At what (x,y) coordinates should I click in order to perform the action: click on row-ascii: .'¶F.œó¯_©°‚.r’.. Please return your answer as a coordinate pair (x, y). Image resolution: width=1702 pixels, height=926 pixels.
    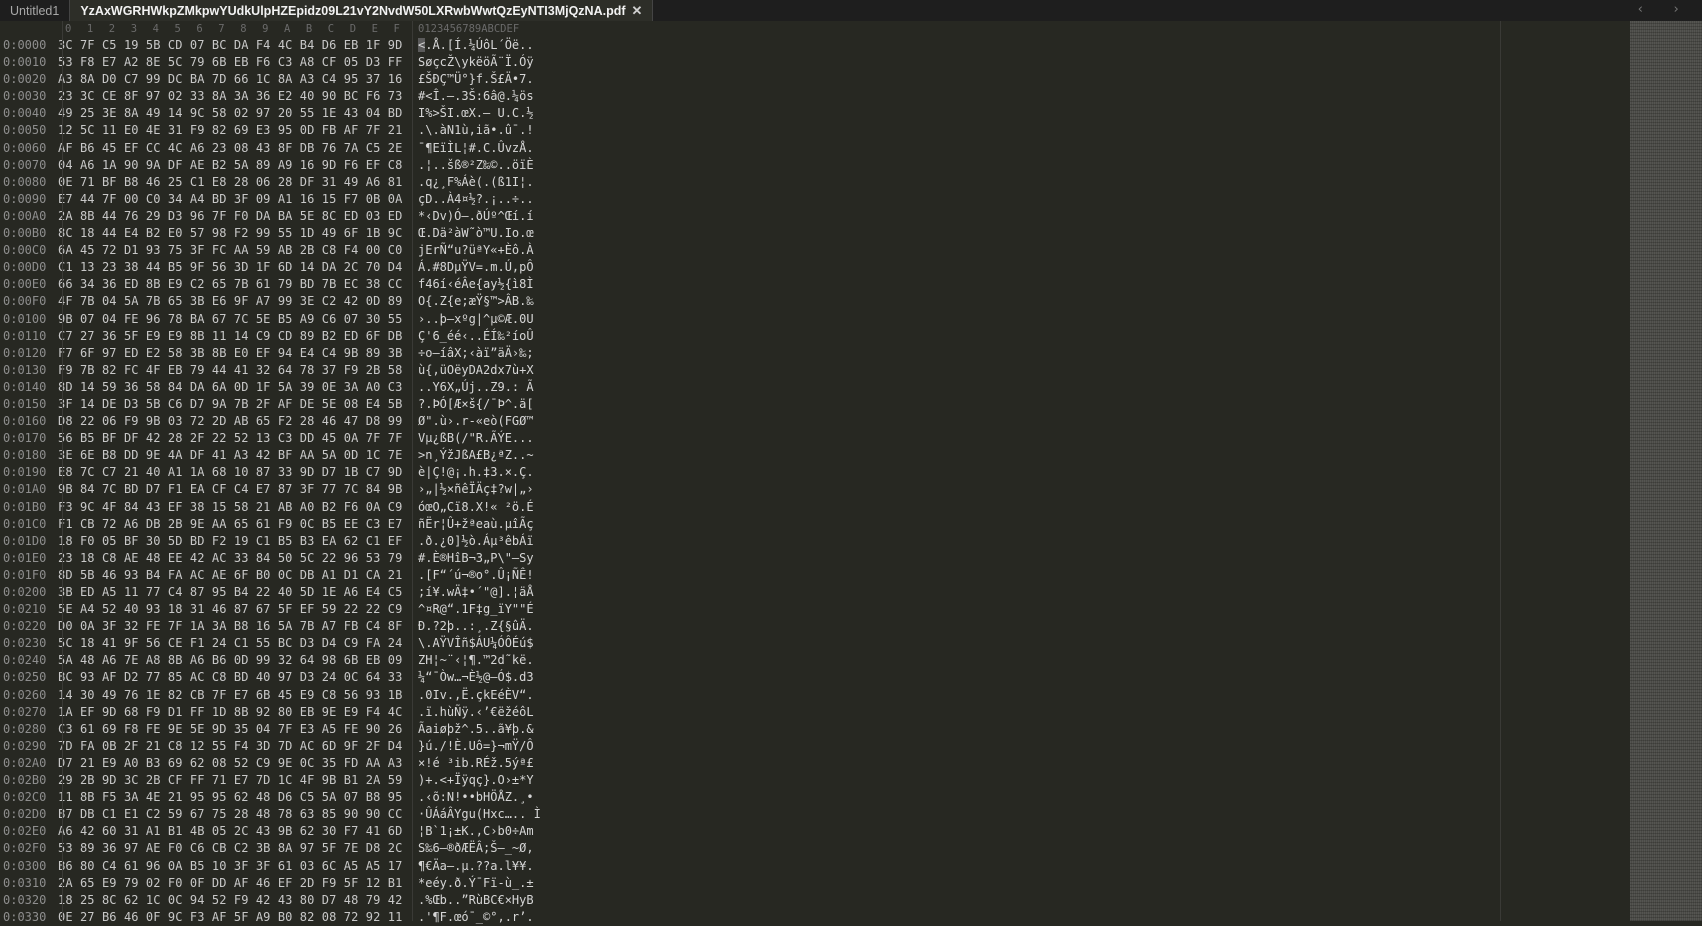
    Looking at the image, I should click on (476, 917).